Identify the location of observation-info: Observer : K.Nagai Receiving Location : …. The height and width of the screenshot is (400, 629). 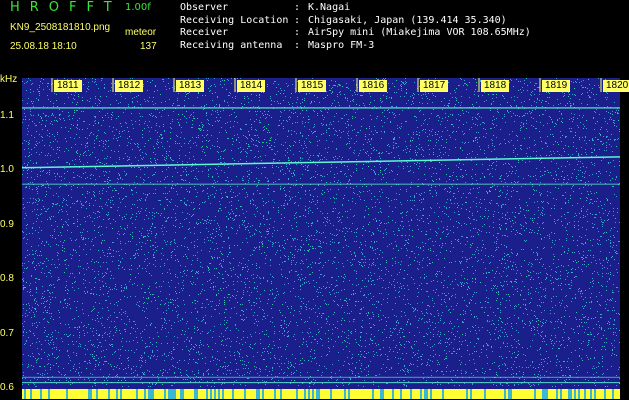
(355, 27).